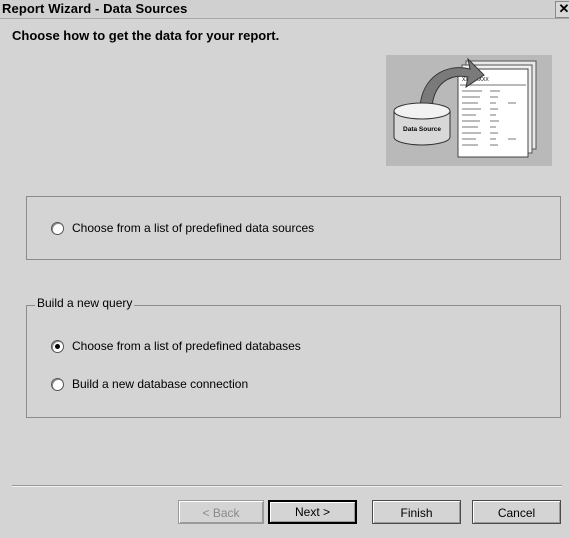 This screenshot has height=538, width=569. I want to click on radio-new-database-connection: Build a new database connection, so click(149, 384).